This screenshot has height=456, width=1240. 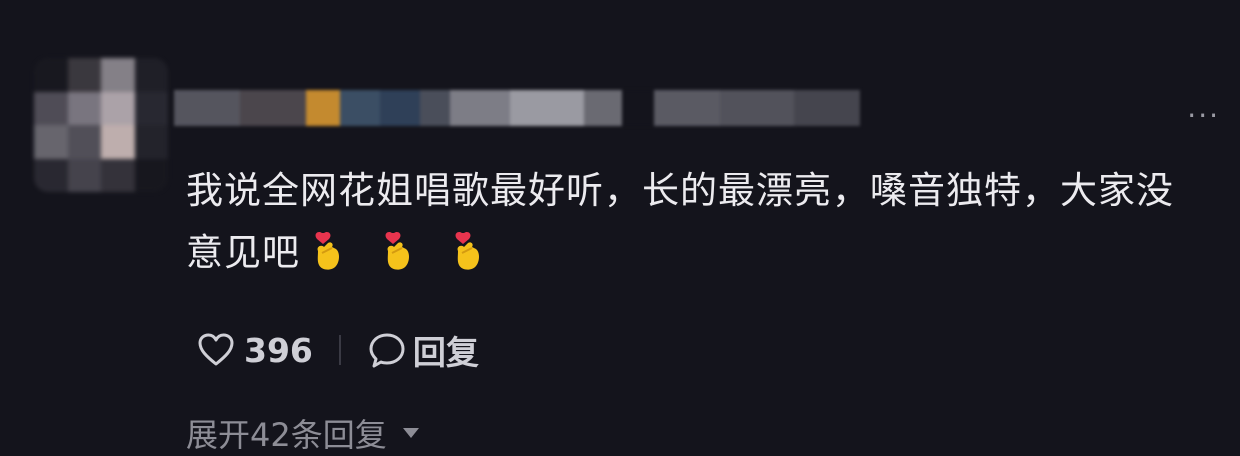 I want to click on divider, so click(x=339, y=350).